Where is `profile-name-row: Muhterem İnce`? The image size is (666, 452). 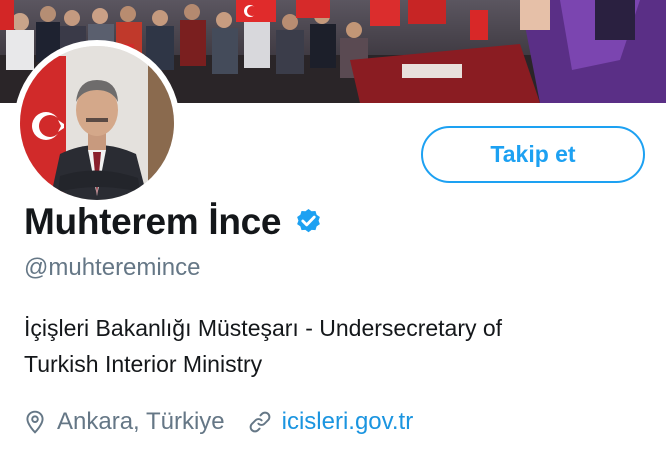
profile-name-row: Muhterem İnce is located at coordinates (174, 222).